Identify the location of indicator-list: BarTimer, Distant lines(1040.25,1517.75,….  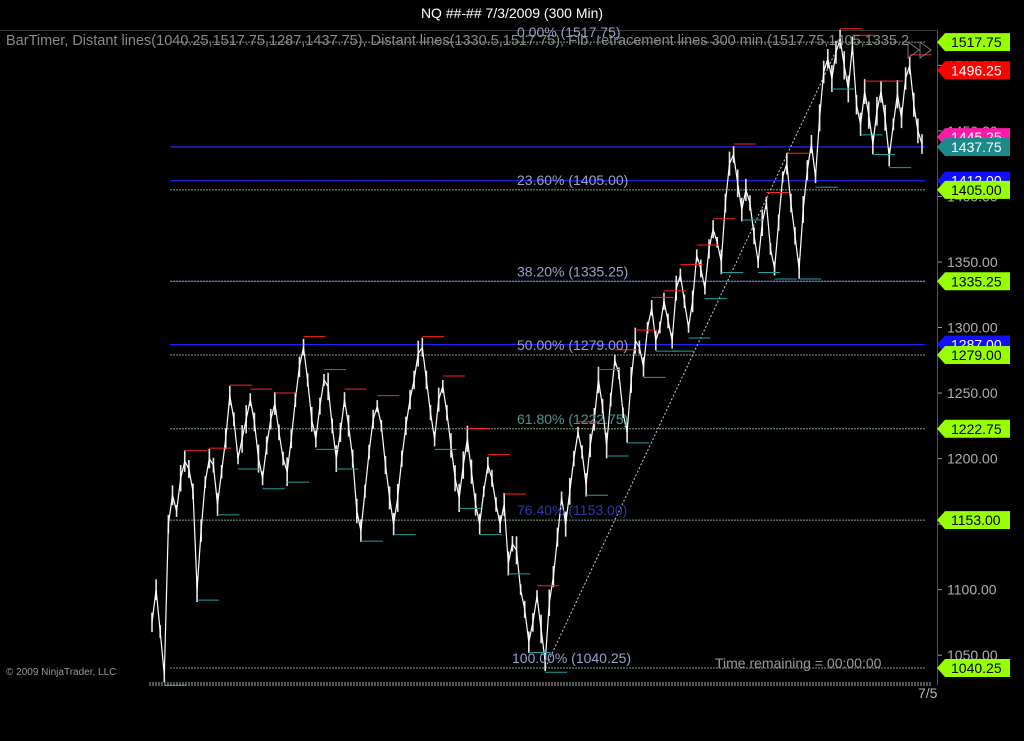
(458, 41).